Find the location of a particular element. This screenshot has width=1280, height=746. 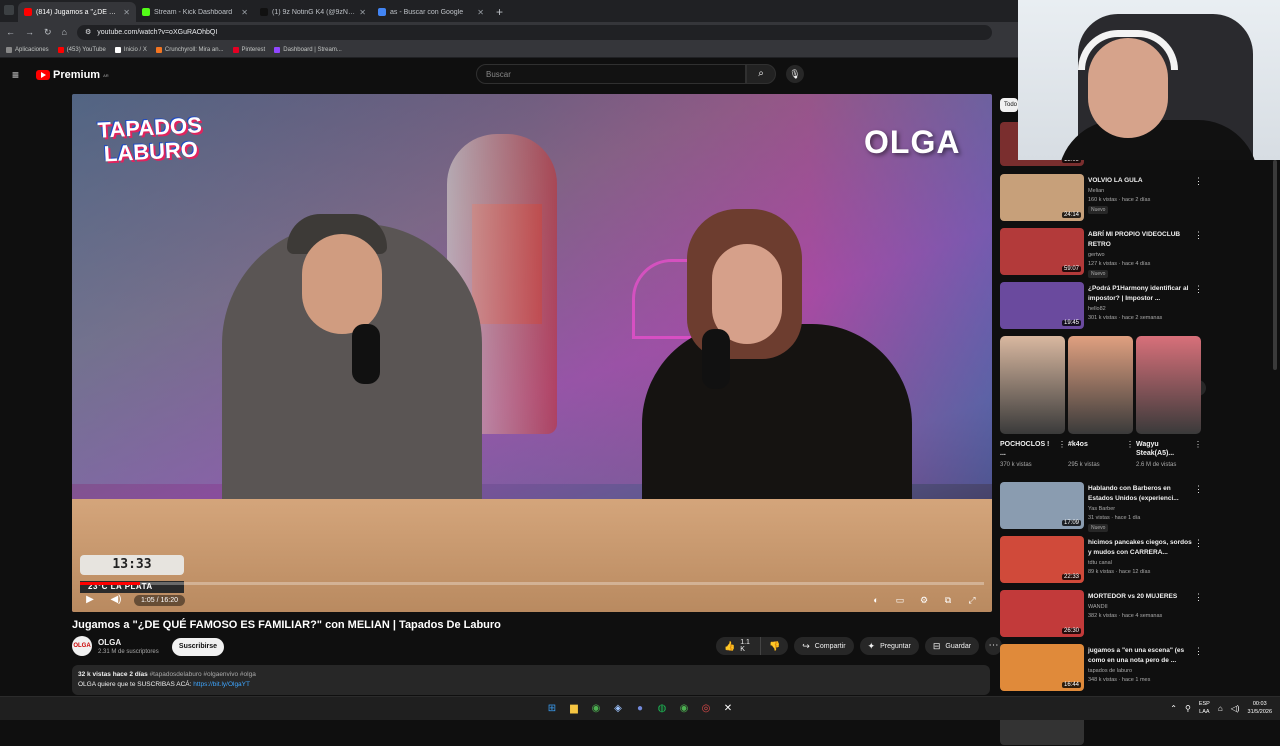

clock-date: 00:03 31/5/2026 is located at coordinates (1260, 708).